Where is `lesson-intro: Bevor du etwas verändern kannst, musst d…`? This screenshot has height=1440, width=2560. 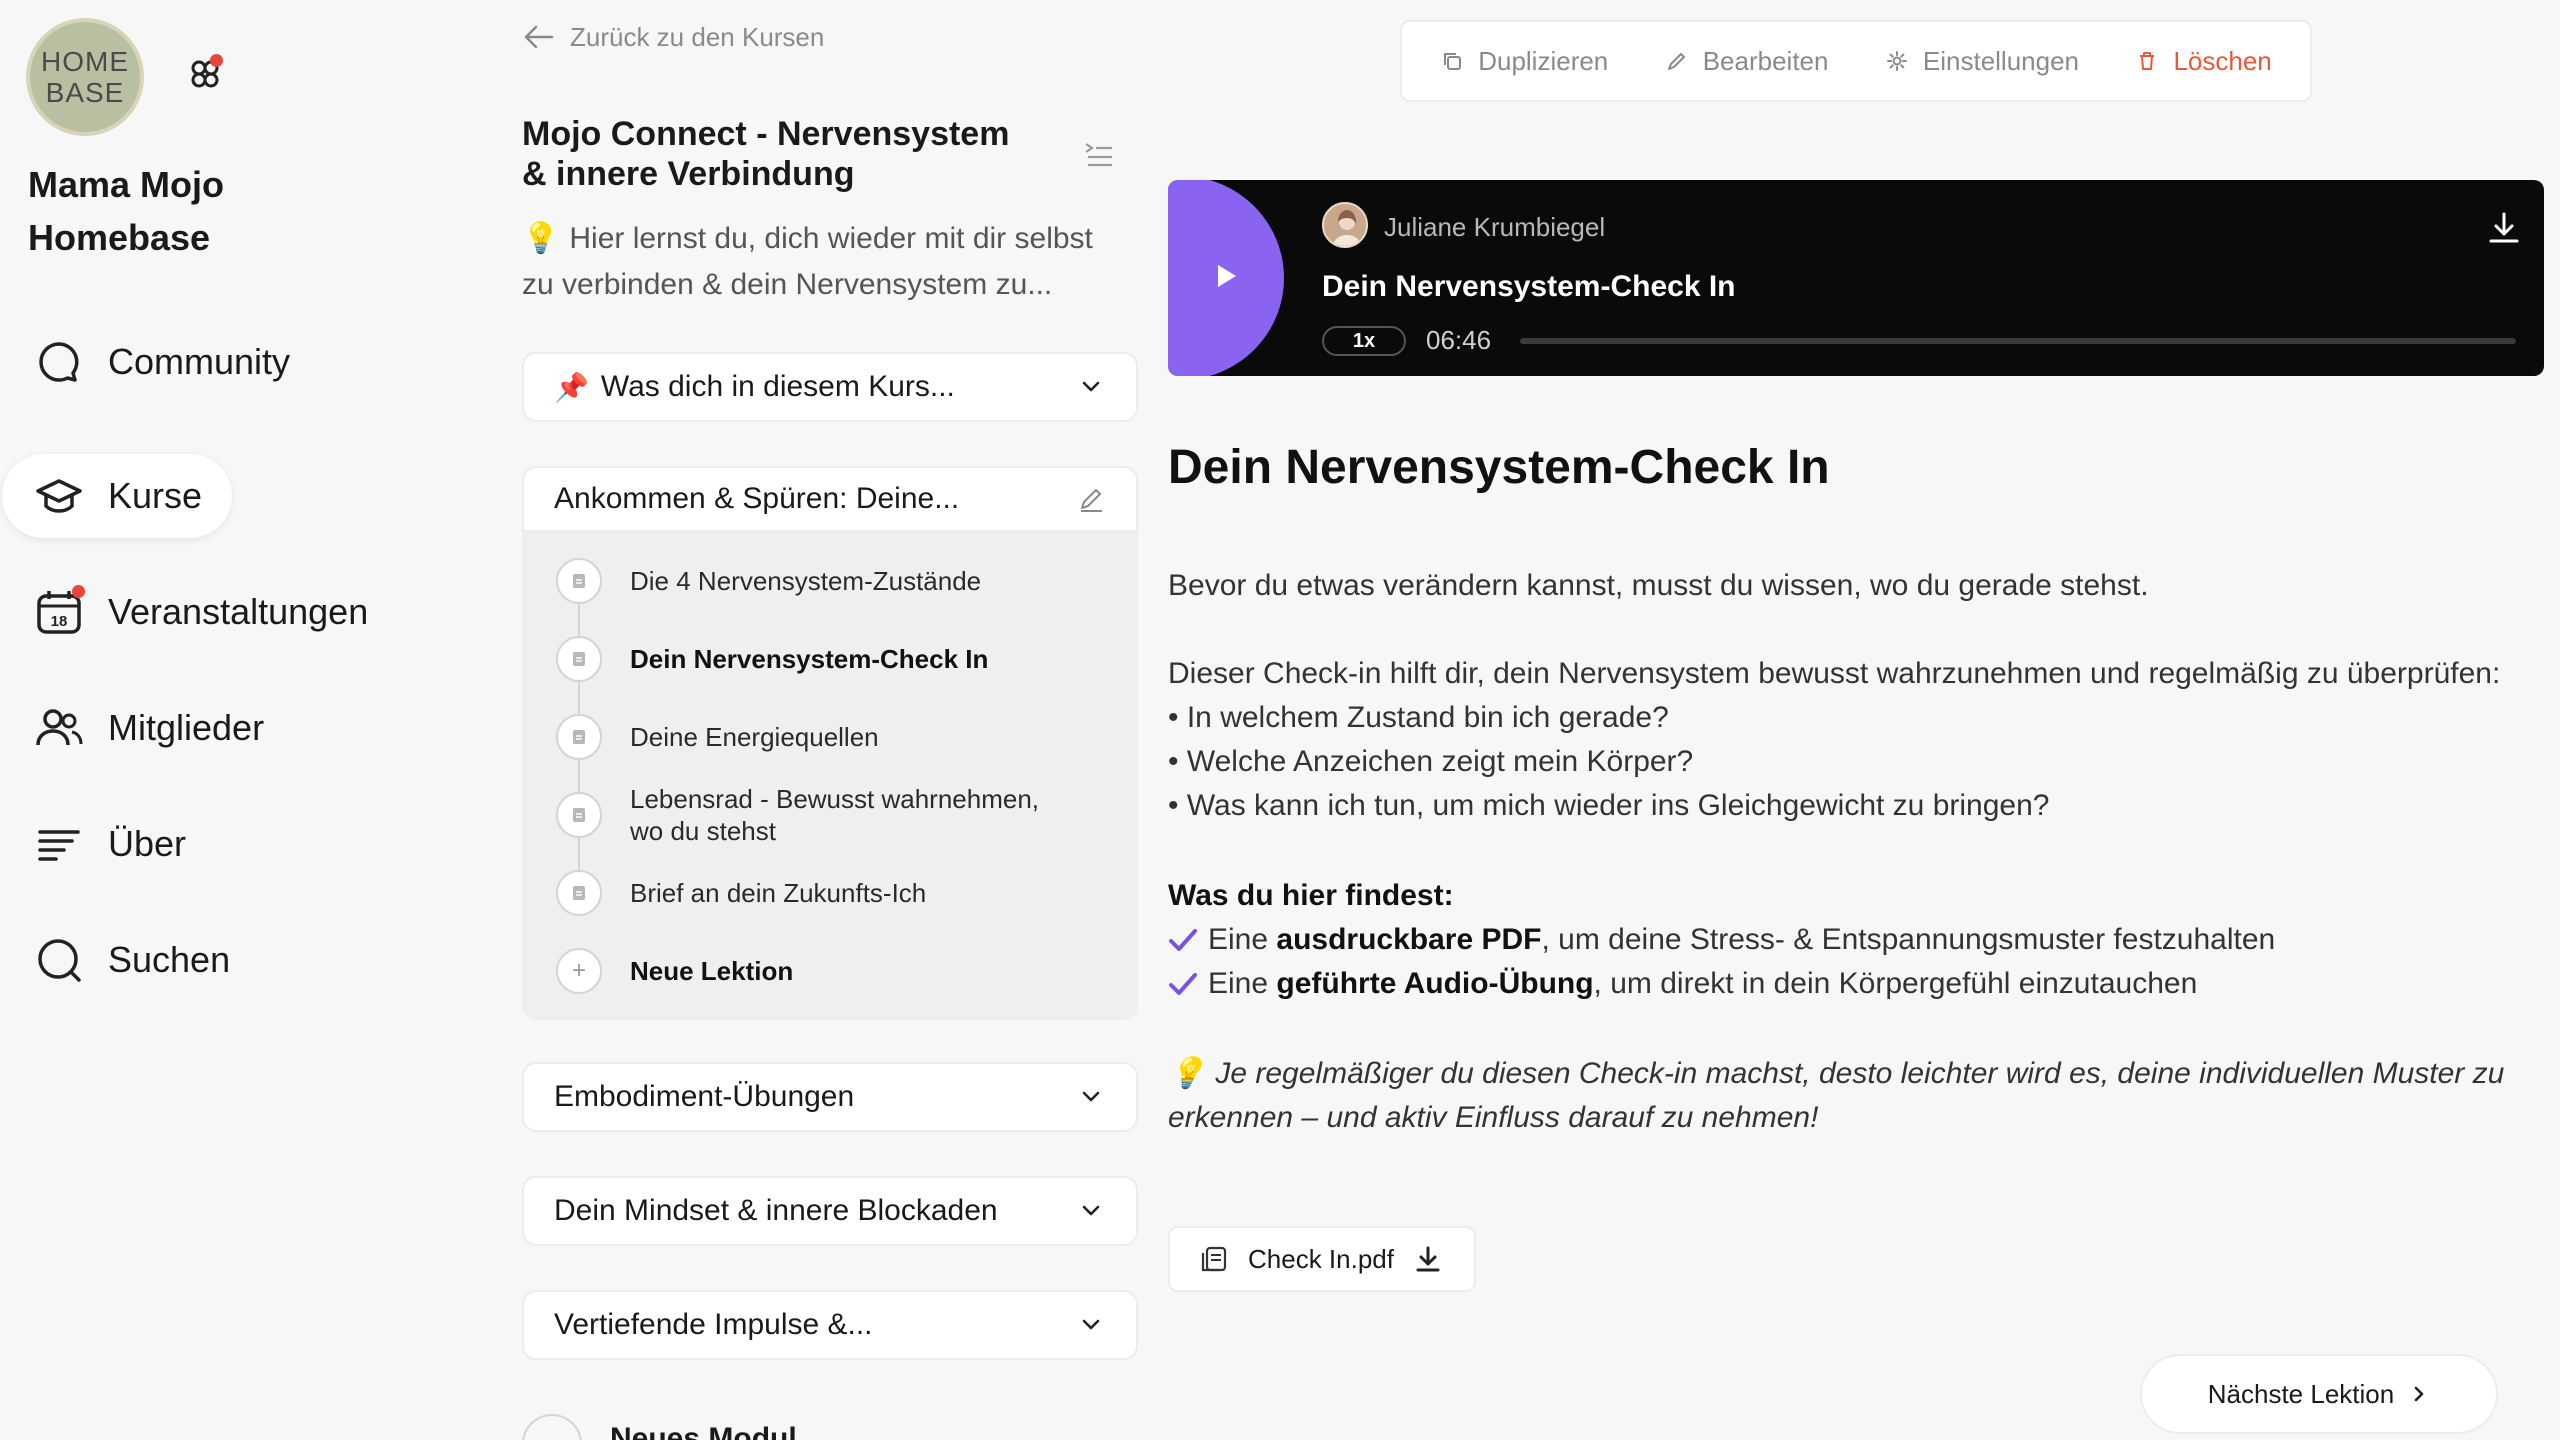
lesson-intro: Bevor du etwas verändern kannst, musst d… is located at coordinates (1658, 585).